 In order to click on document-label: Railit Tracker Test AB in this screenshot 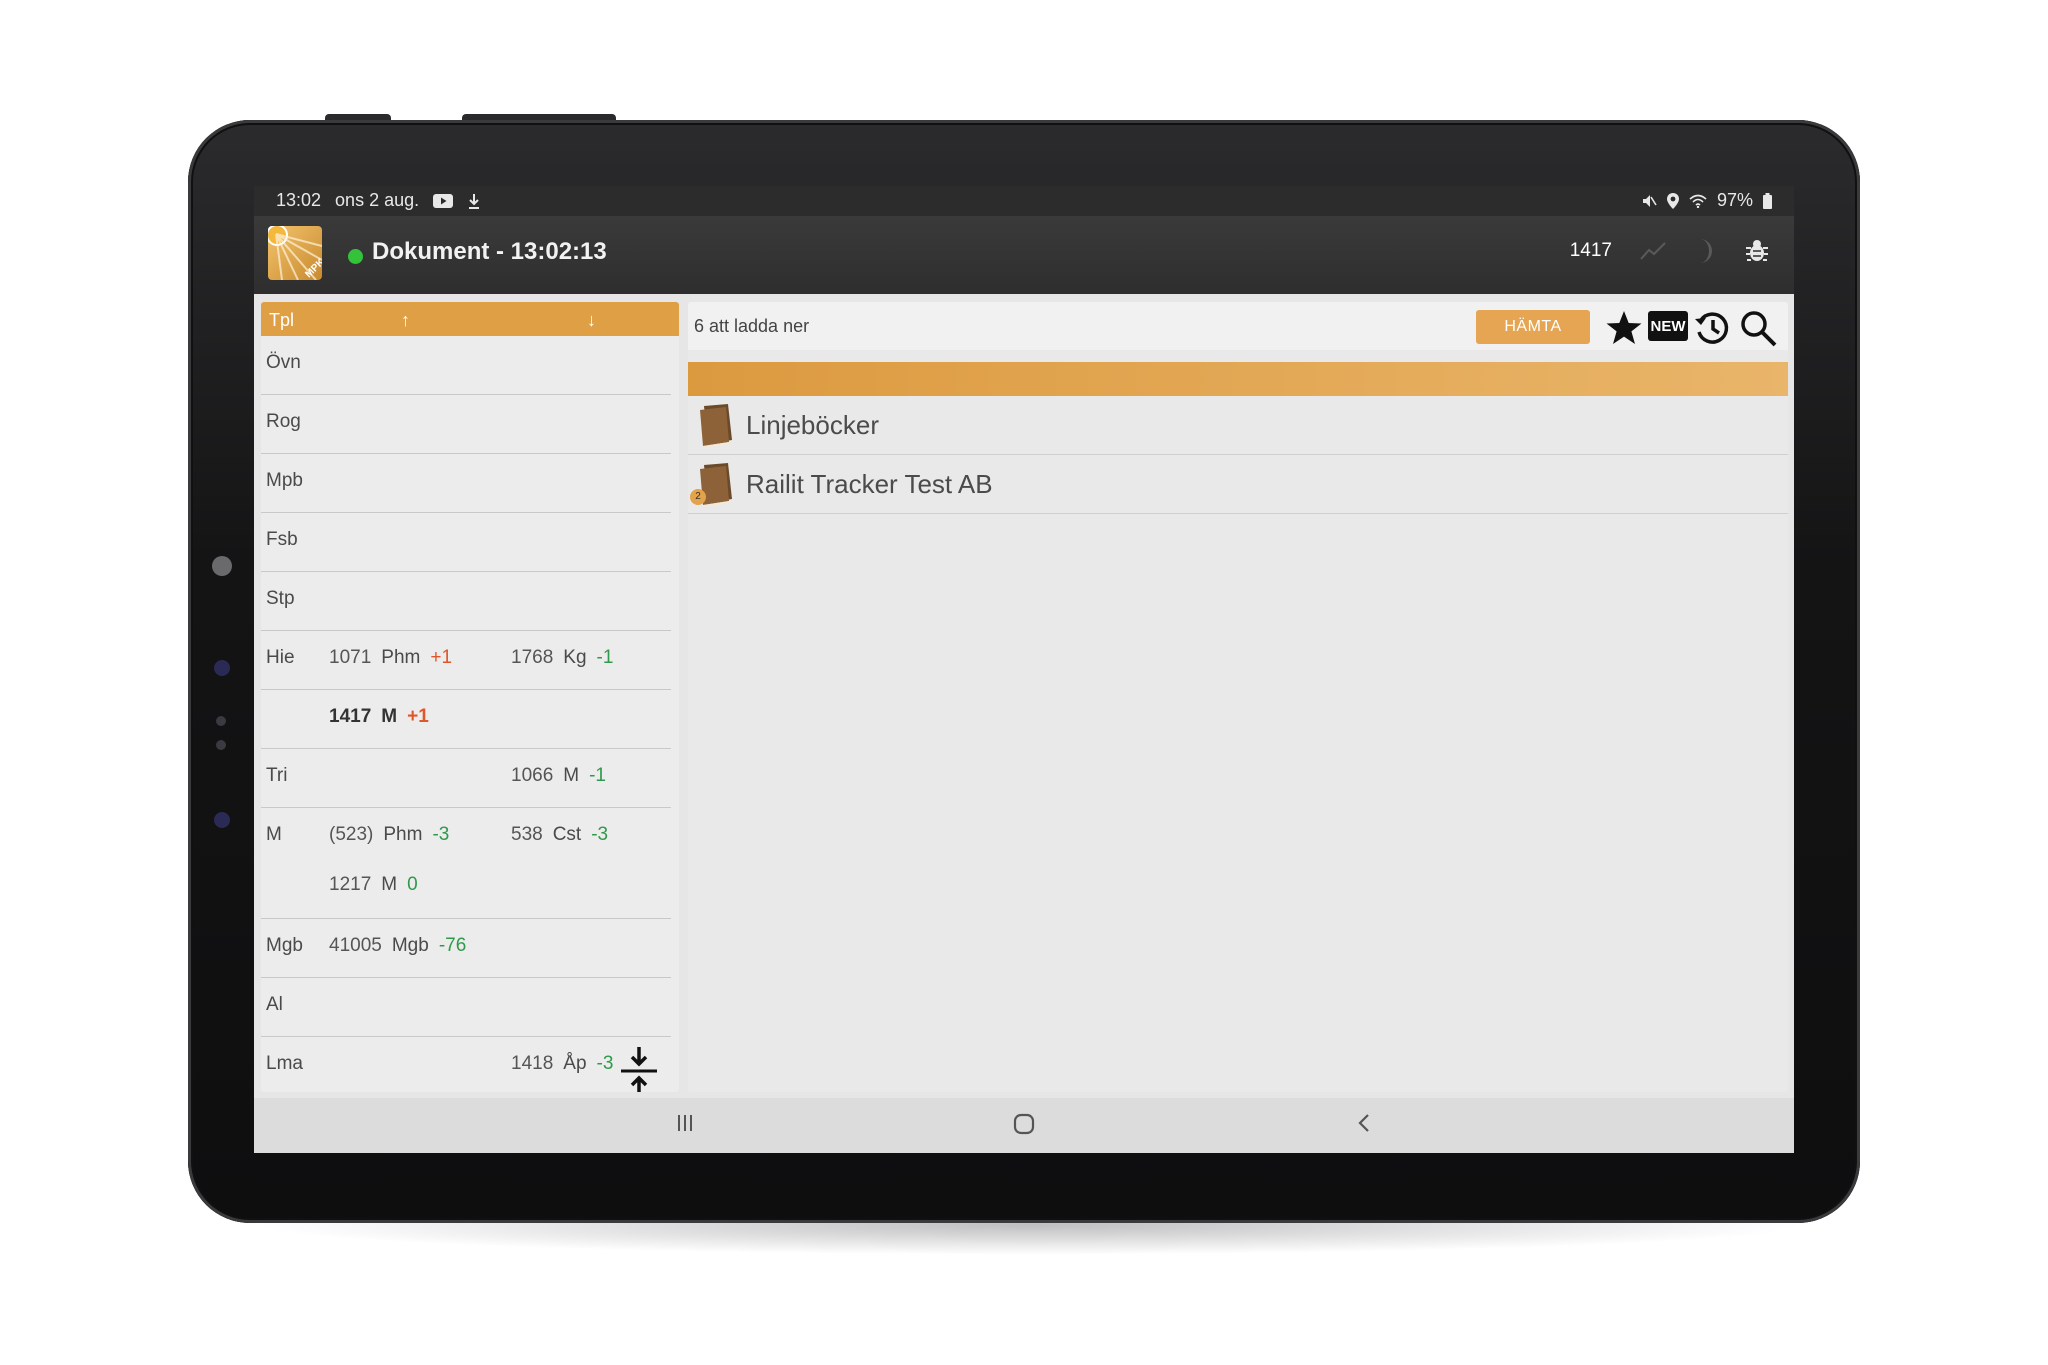, I will do `click(869, 484)`.